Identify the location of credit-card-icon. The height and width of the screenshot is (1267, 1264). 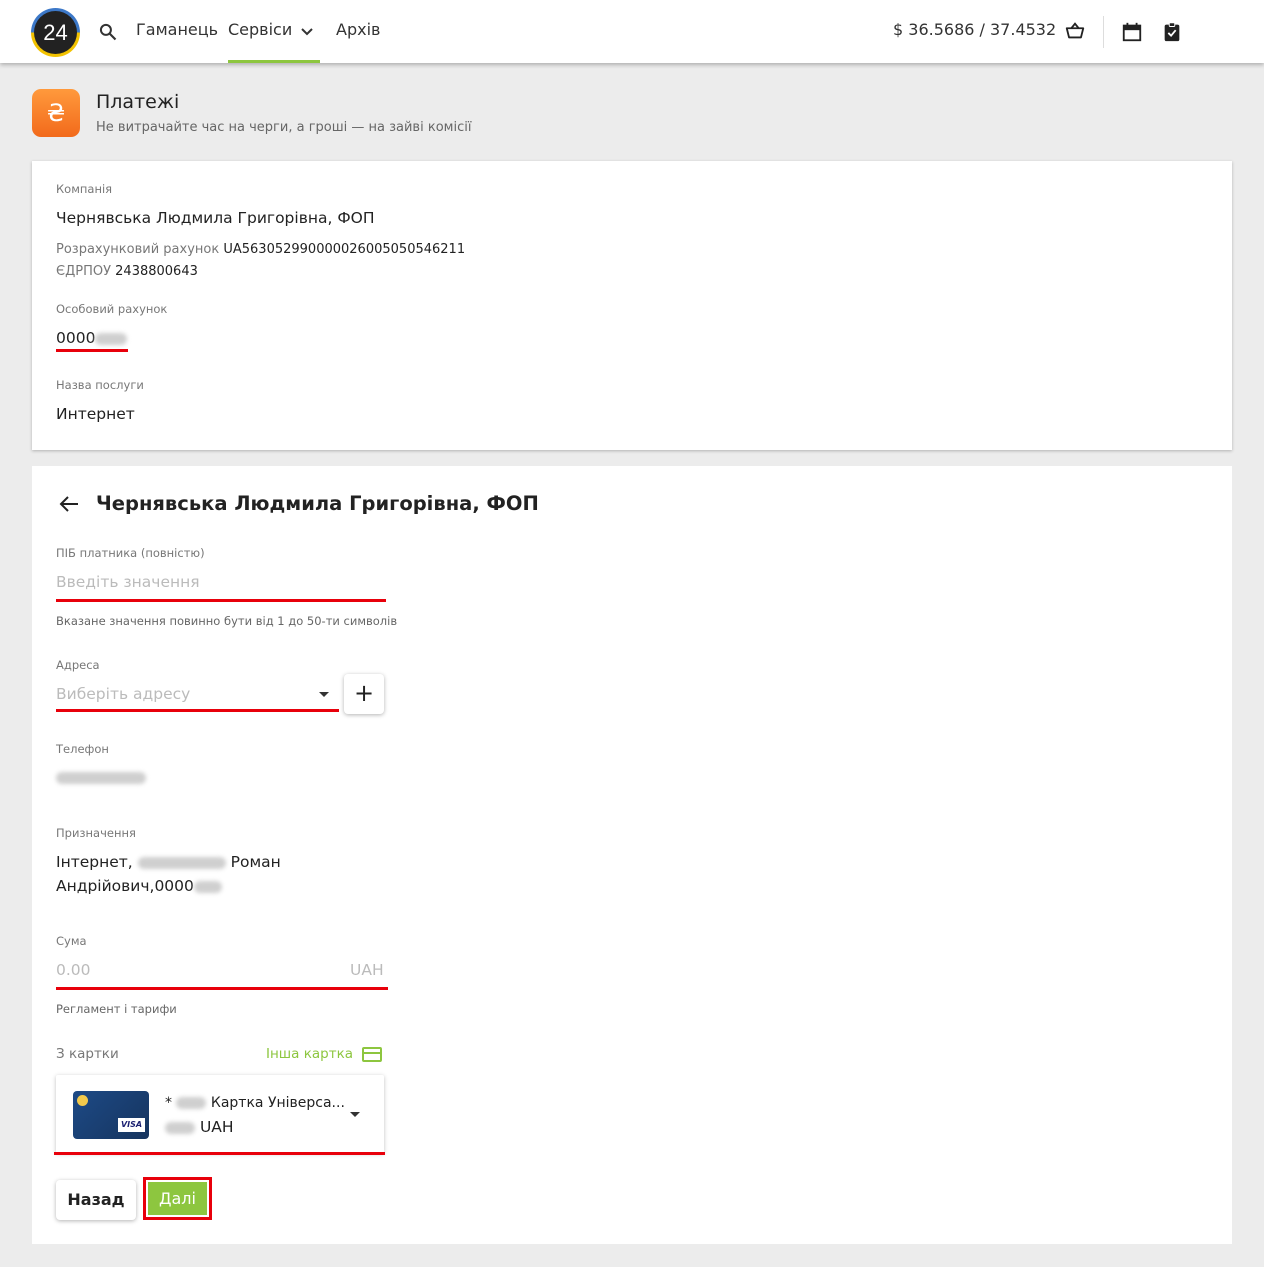
(372, 1054).